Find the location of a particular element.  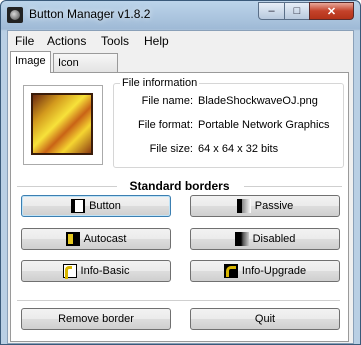

file-format-value: Portable Network Graphics is located at coordinates (264, 125).